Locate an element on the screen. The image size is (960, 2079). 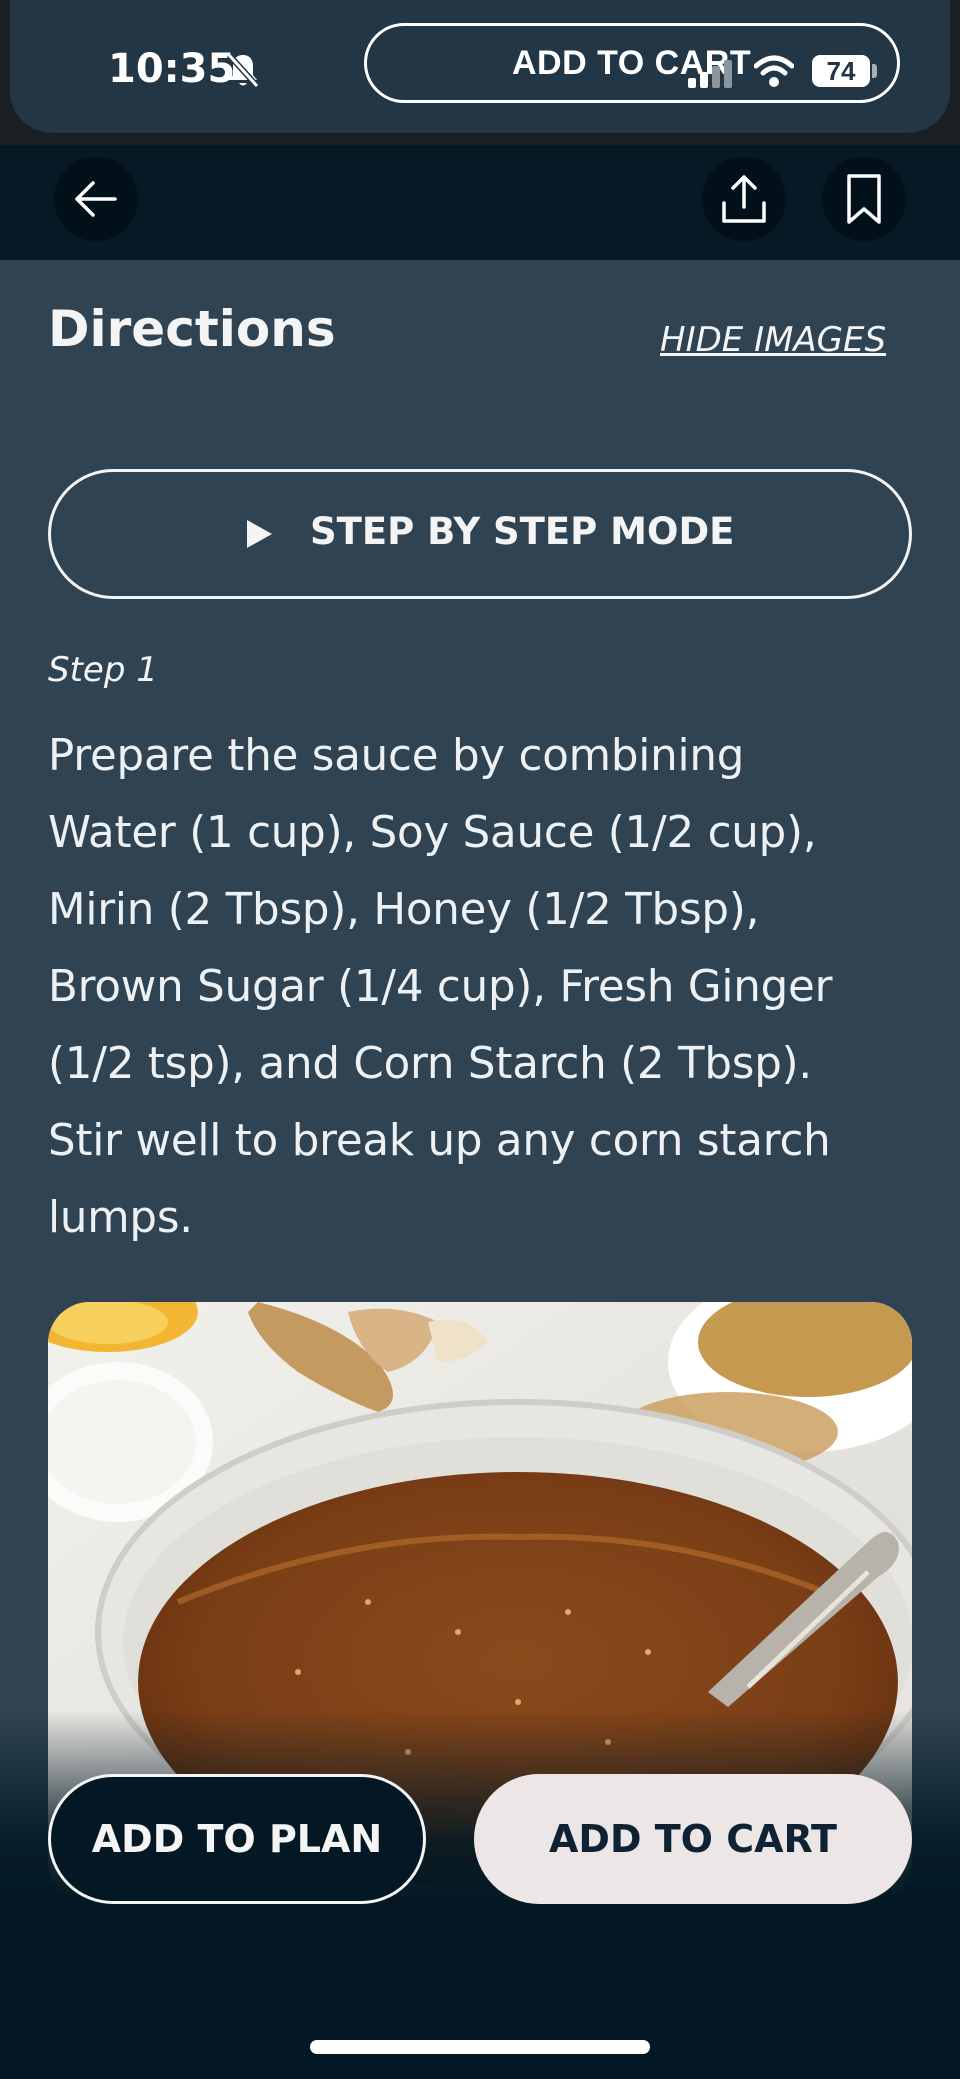
add-to-plan-button: ADD TO PLAN is located at coordinates (237, 1839).